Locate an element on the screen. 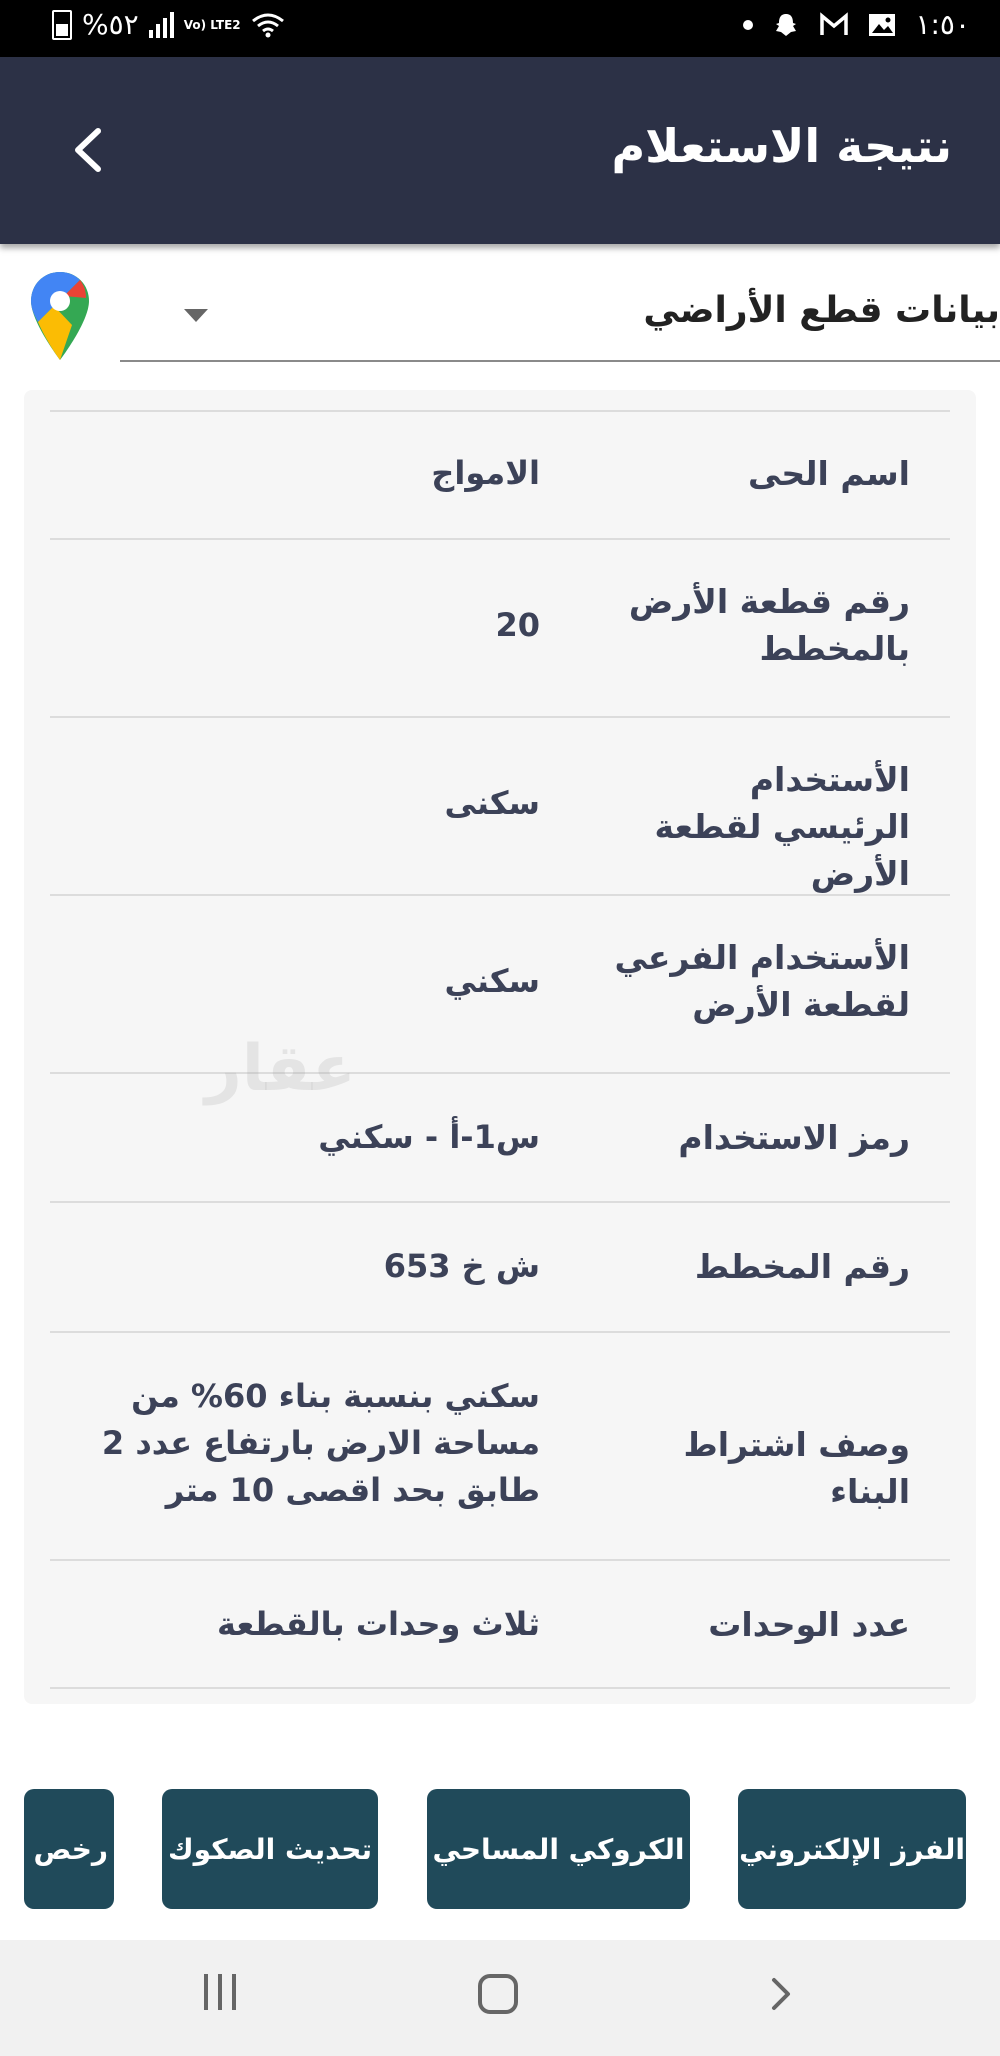 This screenshot has width=1000, height=2056. row-value: سكني is located at coordinates (492, 981).